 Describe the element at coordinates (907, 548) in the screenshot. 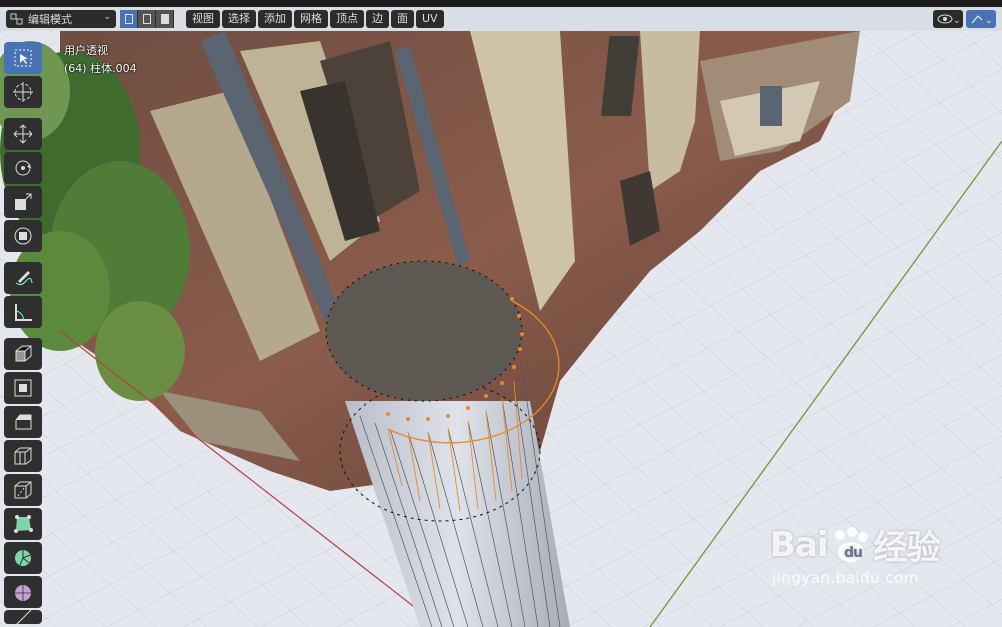

I see `watermark-suffix: 经验` at that location.